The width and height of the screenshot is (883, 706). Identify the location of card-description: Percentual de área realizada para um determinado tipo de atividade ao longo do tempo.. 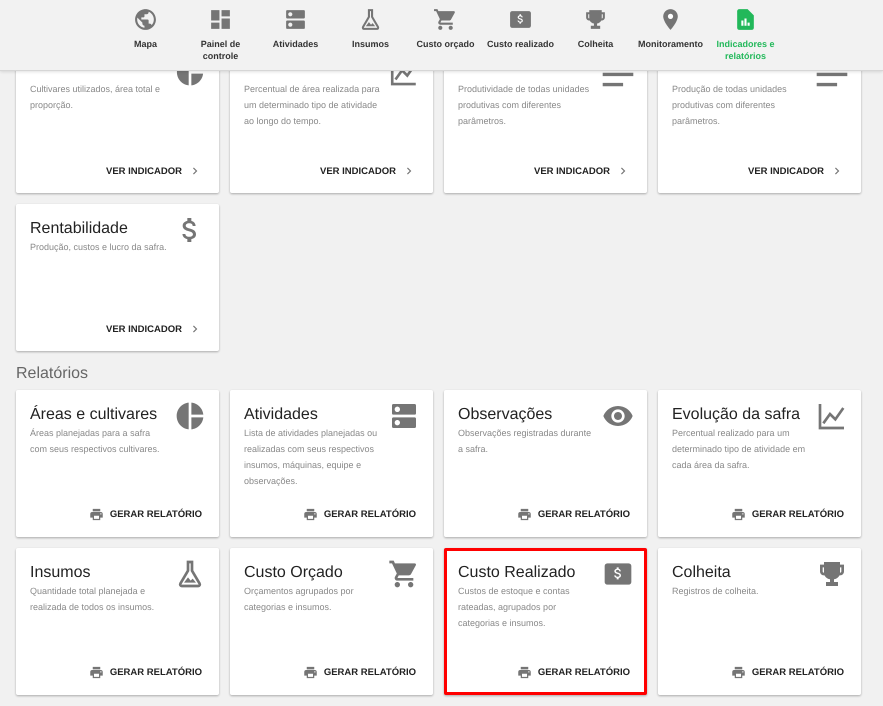
(312, 105).